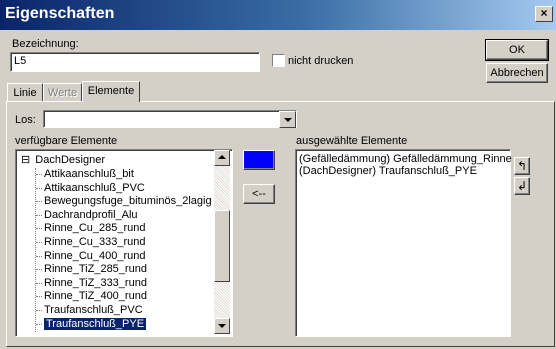  I want to click on tree-item: Dachrandprofil_Alu, so click(91, 215).